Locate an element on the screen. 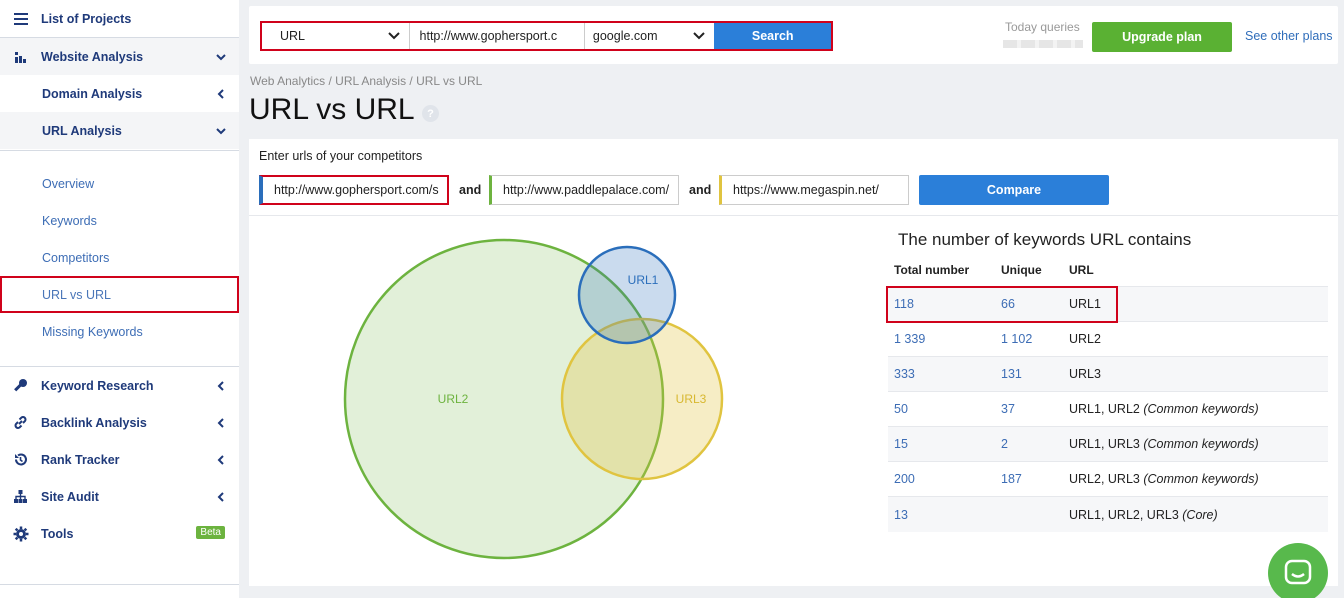  url-cell-text: URL3 is located at coordinates (1085, 374).